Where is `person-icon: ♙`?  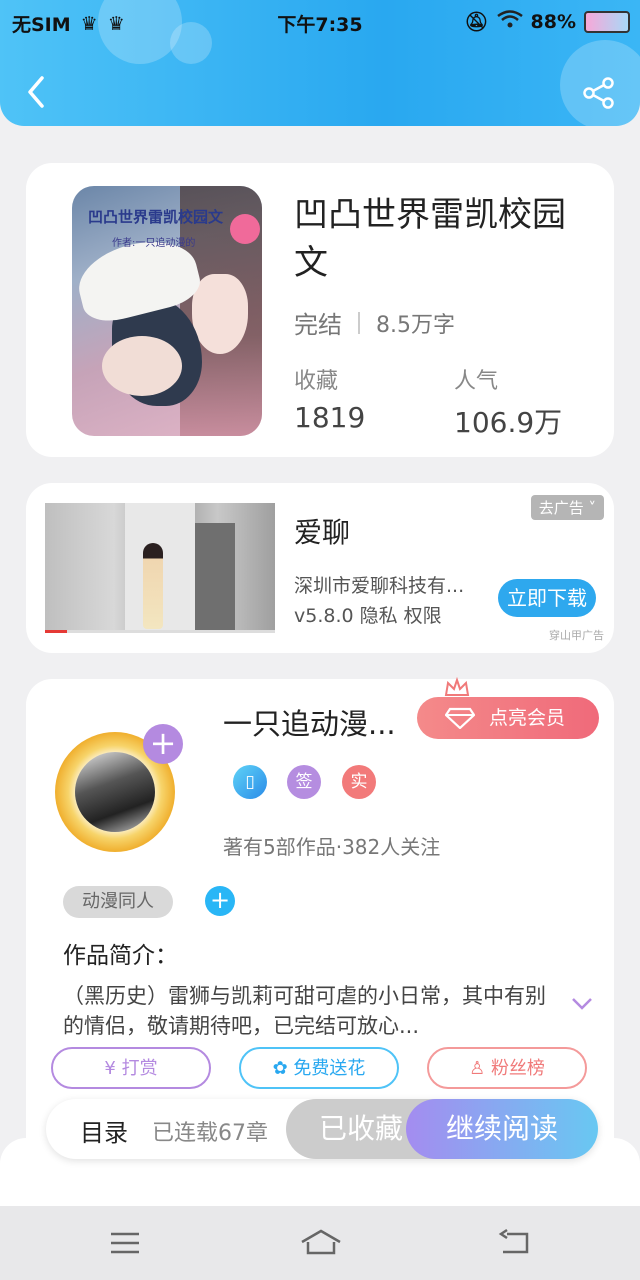 person-icon: ♙ is located at coordinates (477, 1068).